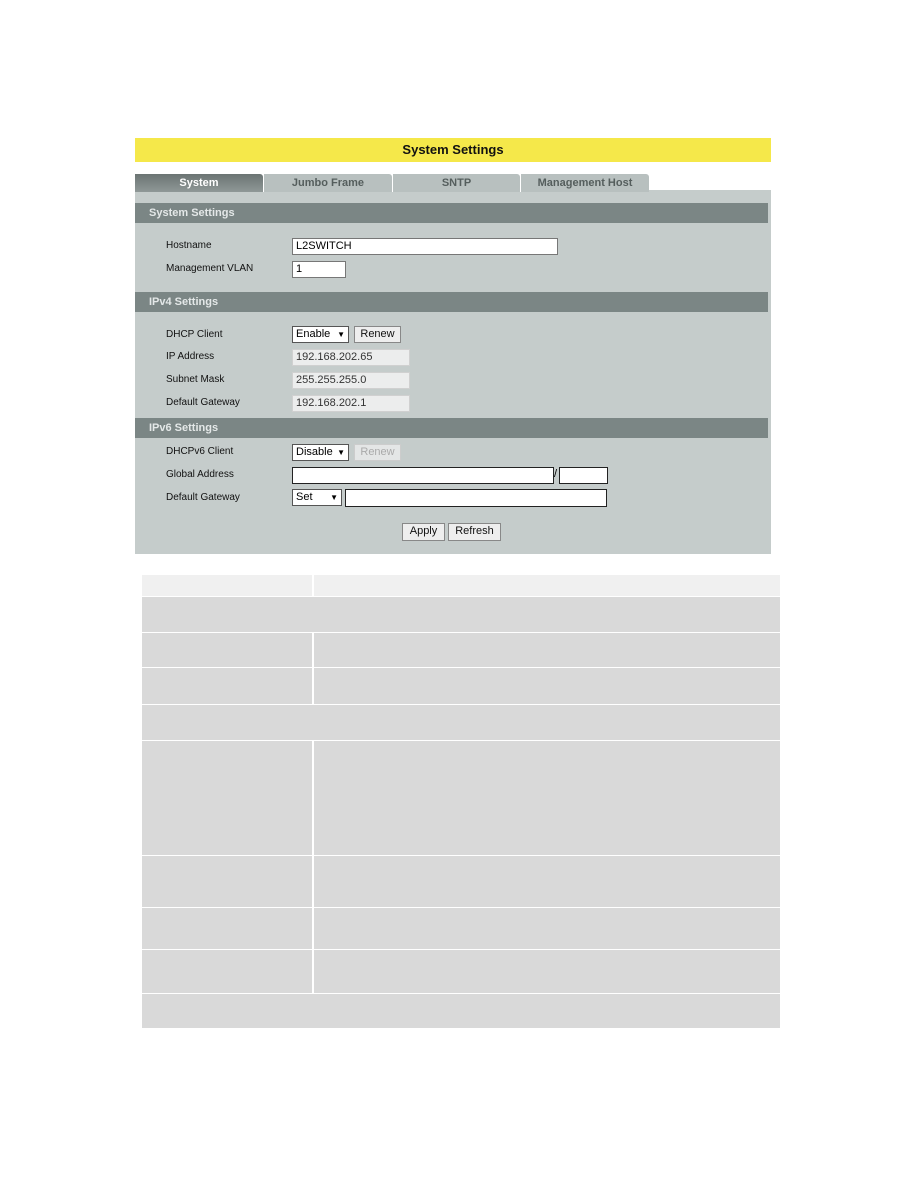 The image size is (918, 1188). What do you see at coordinates (377, 334) in the screenshot?
I see `renew-button: Renew` at bounding box center [377, 334].